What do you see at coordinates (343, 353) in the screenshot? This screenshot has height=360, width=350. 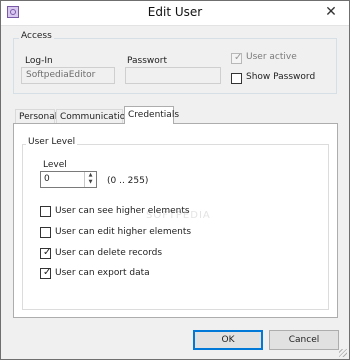 I see `resize-grip-icon` at bounding box center [343, 353].